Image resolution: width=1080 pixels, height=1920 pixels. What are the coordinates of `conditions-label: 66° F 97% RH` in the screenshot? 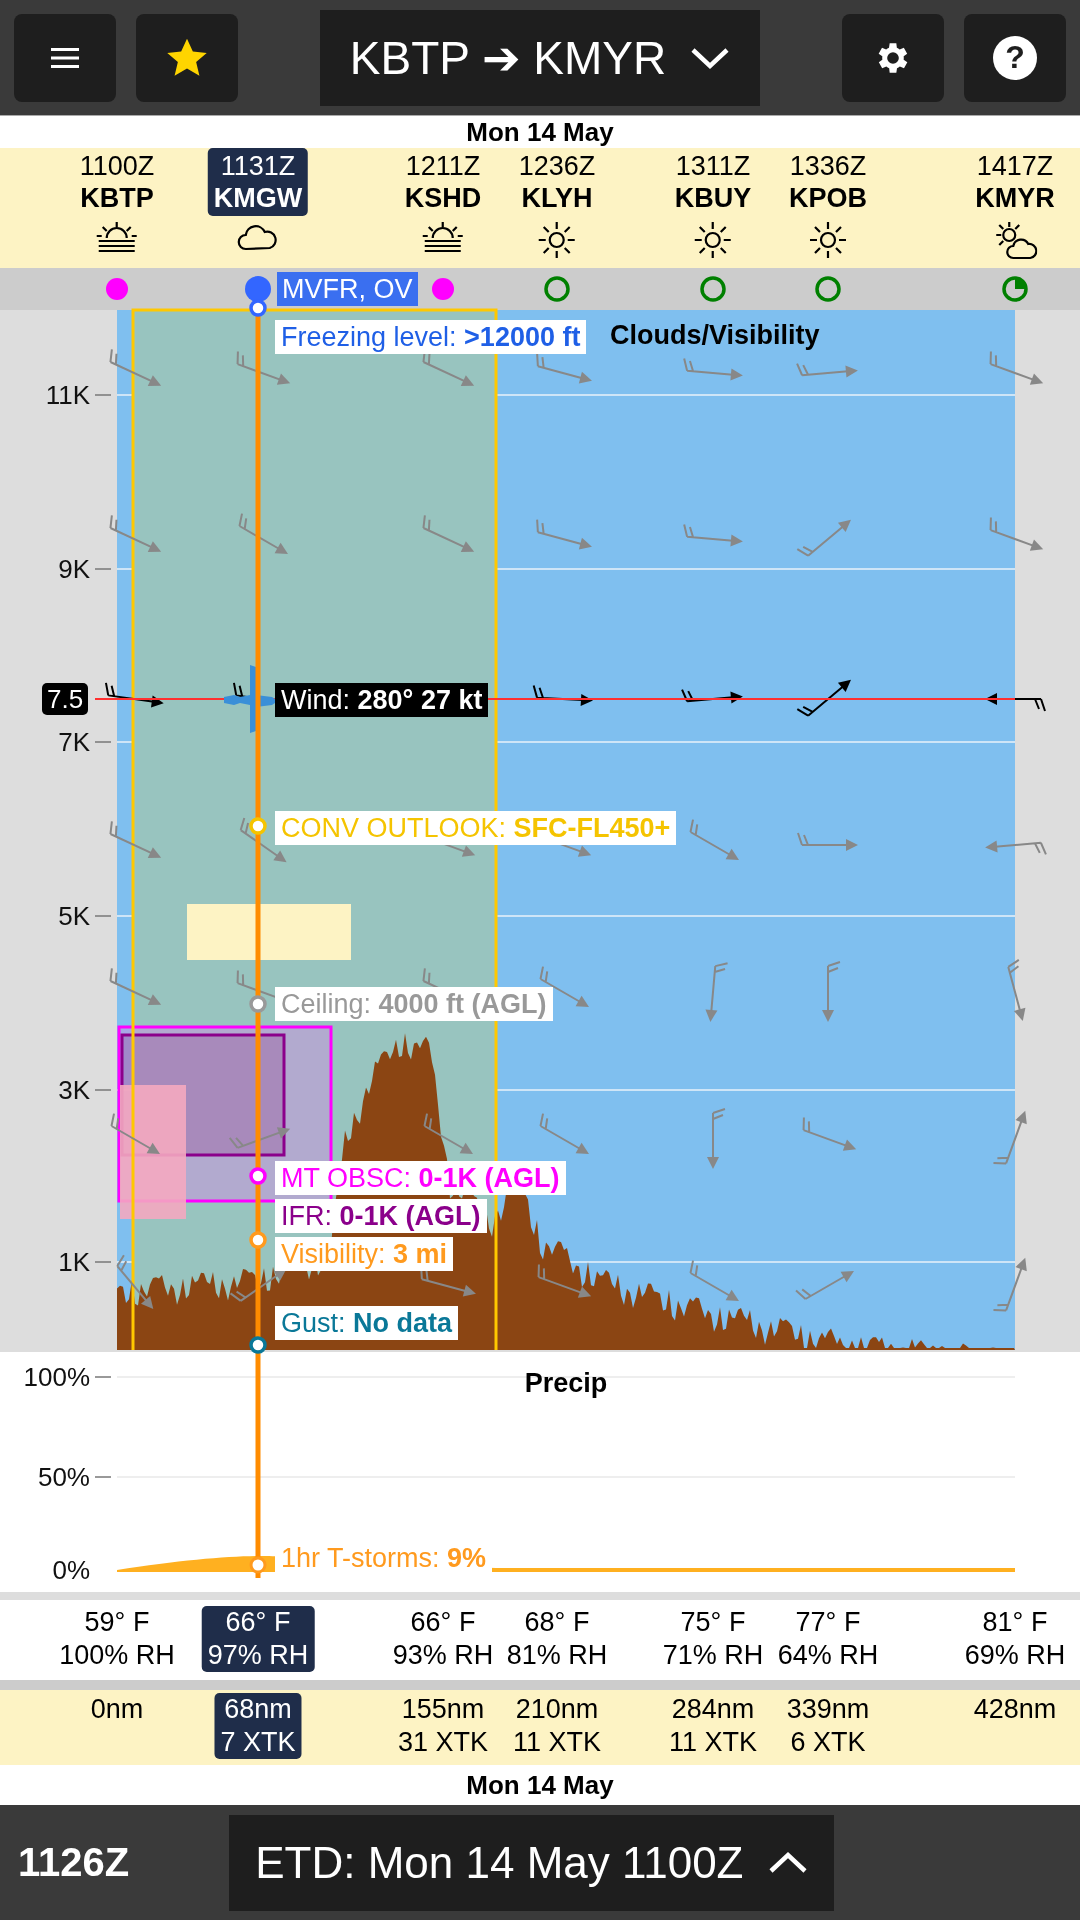 It's located at (258, 1639).